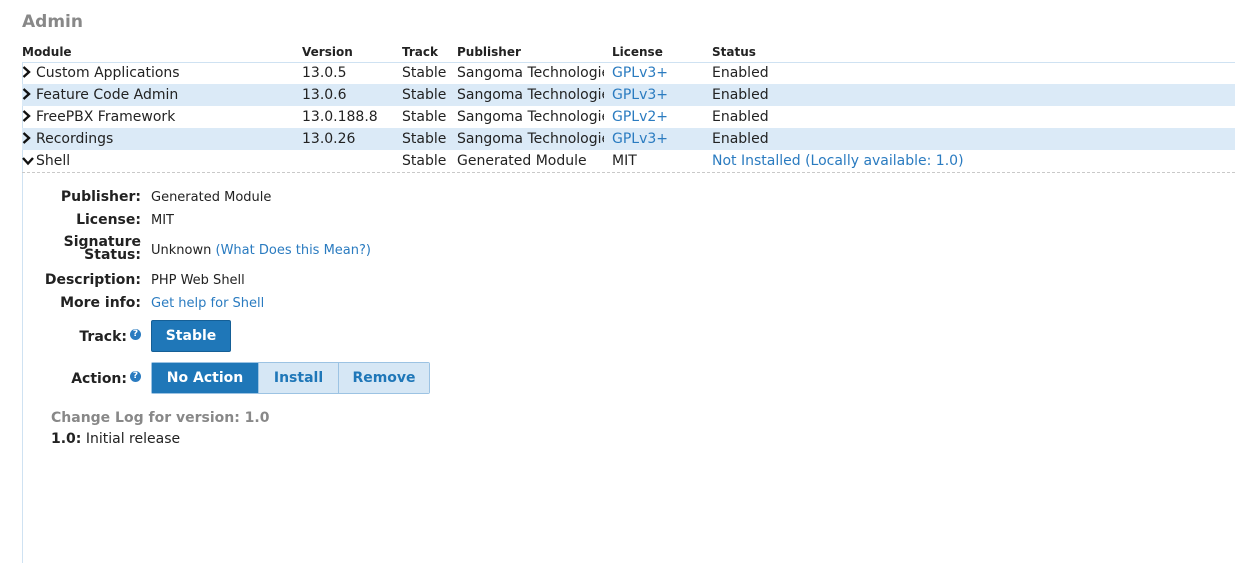 This screenshot has height=563, width=1235. What do you see at coordinates (293, 250) in the screenshot?
I see `what-does-this-mean-link: (What Does this Mean?)` at bounding box center [293, 250].